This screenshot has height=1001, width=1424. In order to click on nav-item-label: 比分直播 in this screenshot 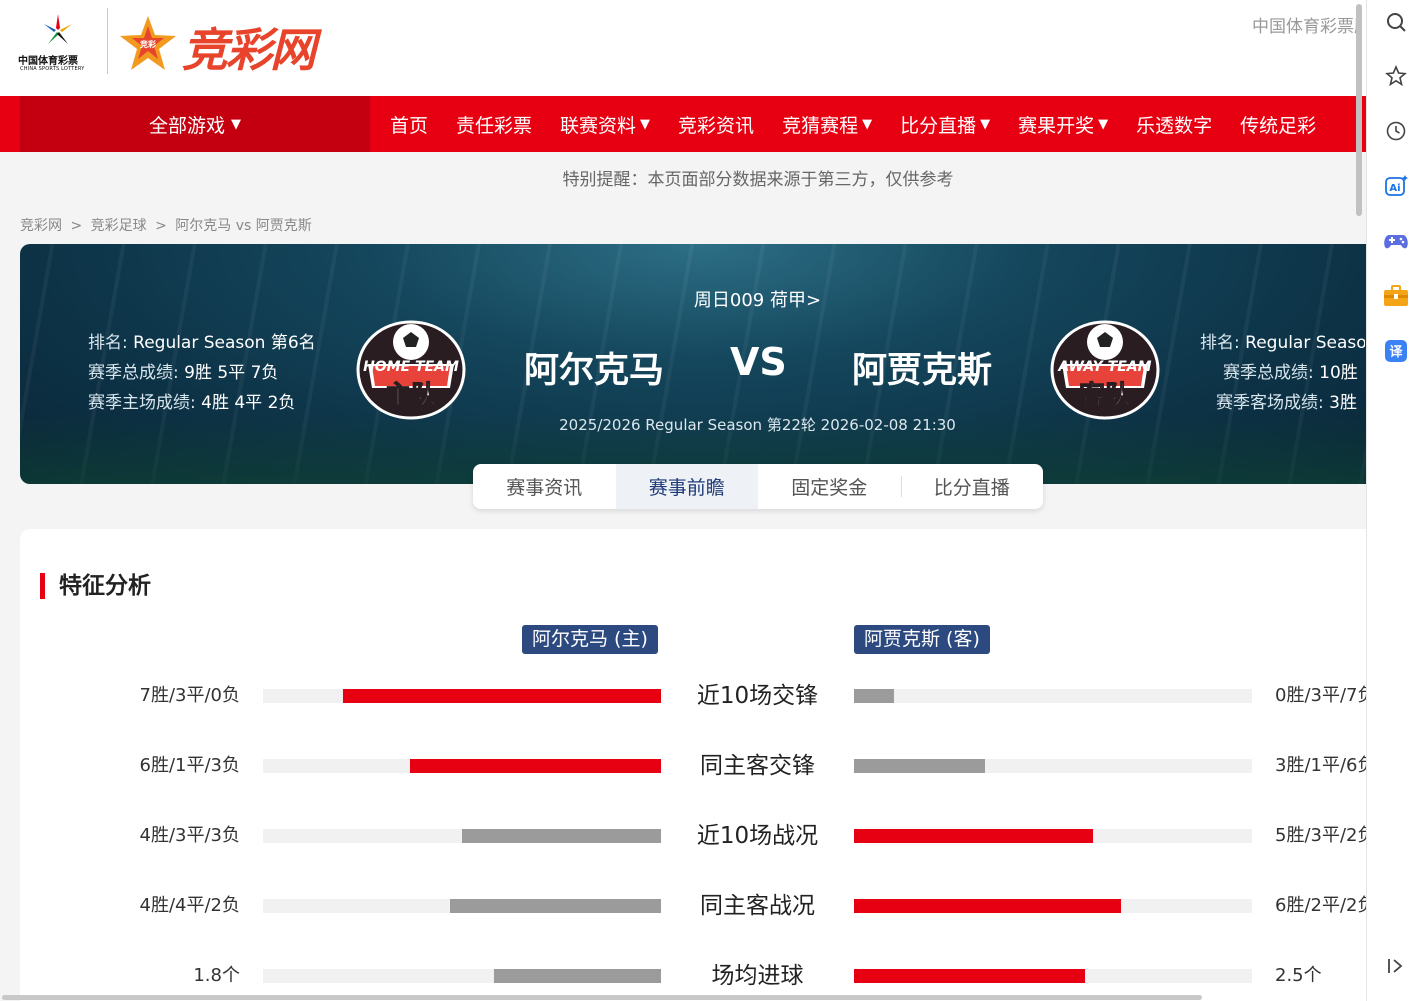, I will do `click(938, 125)`.